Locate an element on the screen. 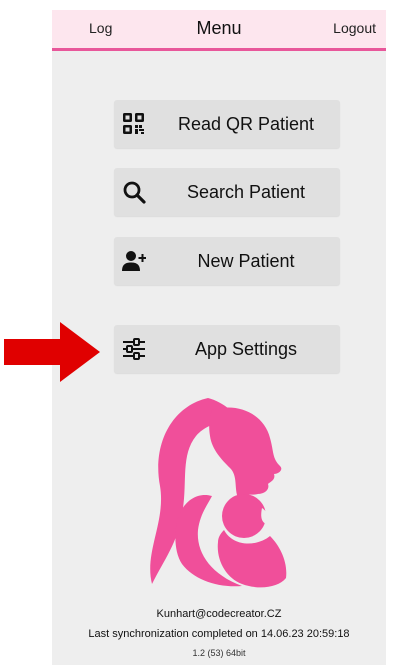 This screenshot has width=397, height=667. qr-code-icon is located at coordinates (133, 123).